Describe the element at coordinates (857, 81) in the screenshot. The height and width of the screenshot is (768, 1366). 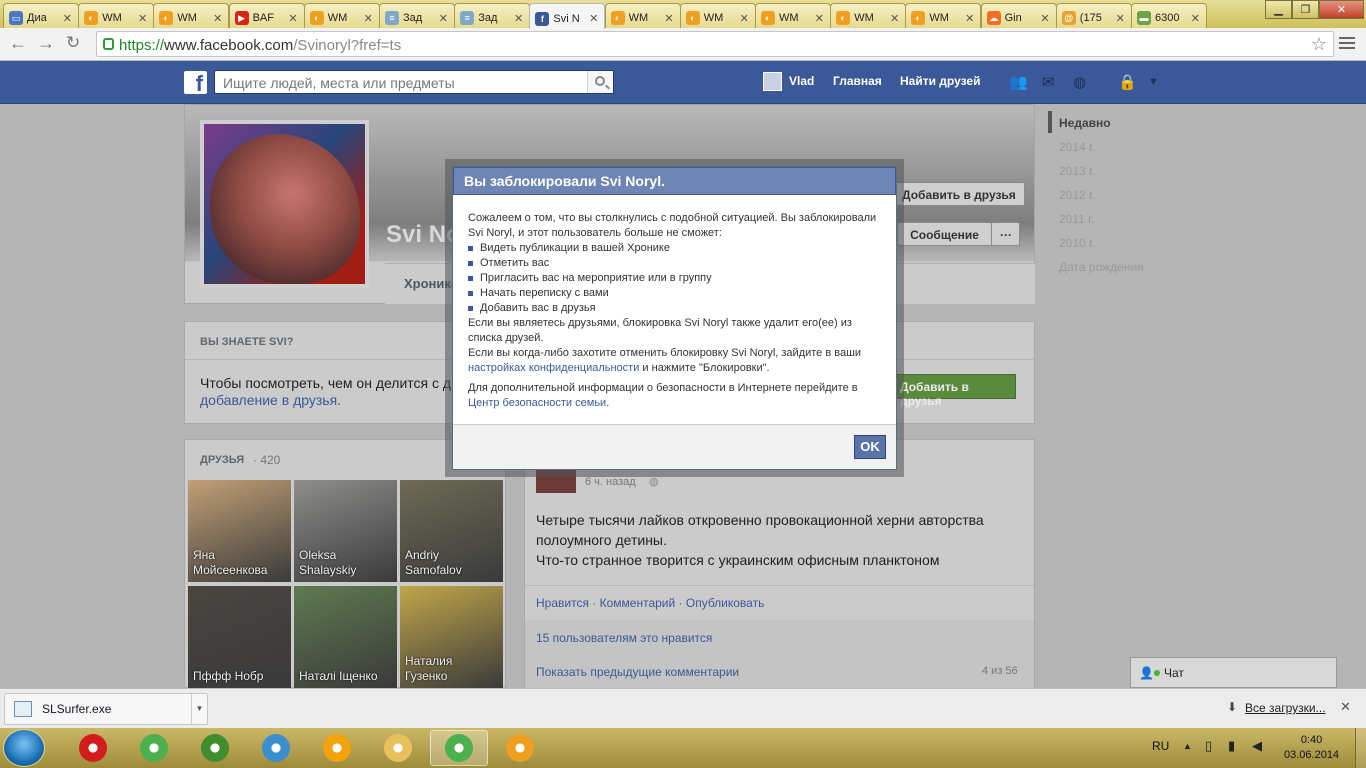
I see `fb-home-link: Главная` at that location.